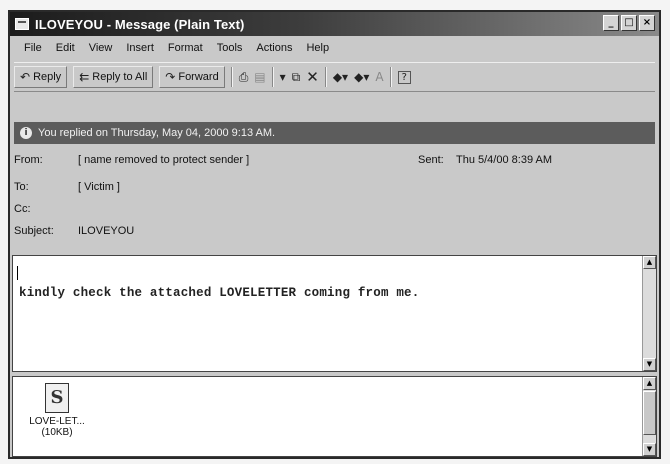 The image size is (670, 464). I want to click on window-icon, so click(22, 24).